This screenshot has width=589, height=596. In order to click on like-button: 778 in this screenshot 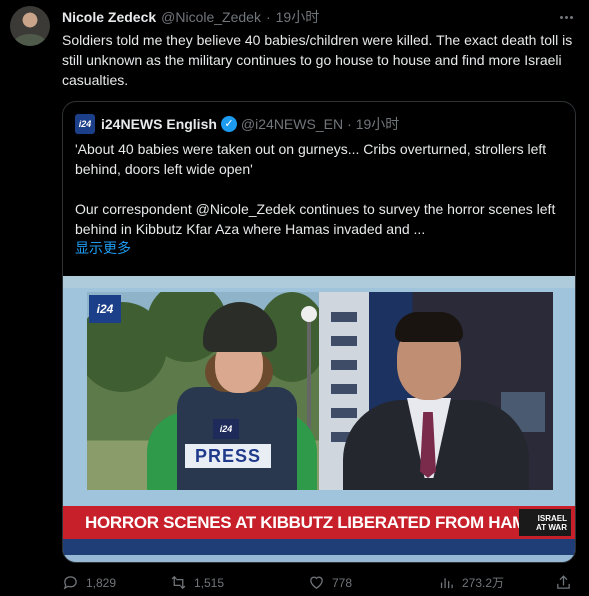, I will do `click(330, 582)`.